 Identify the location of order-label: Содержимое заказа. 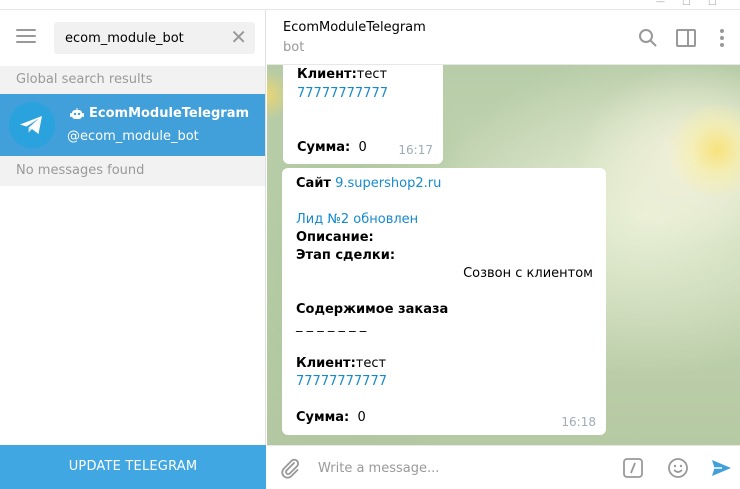
(372, 309).